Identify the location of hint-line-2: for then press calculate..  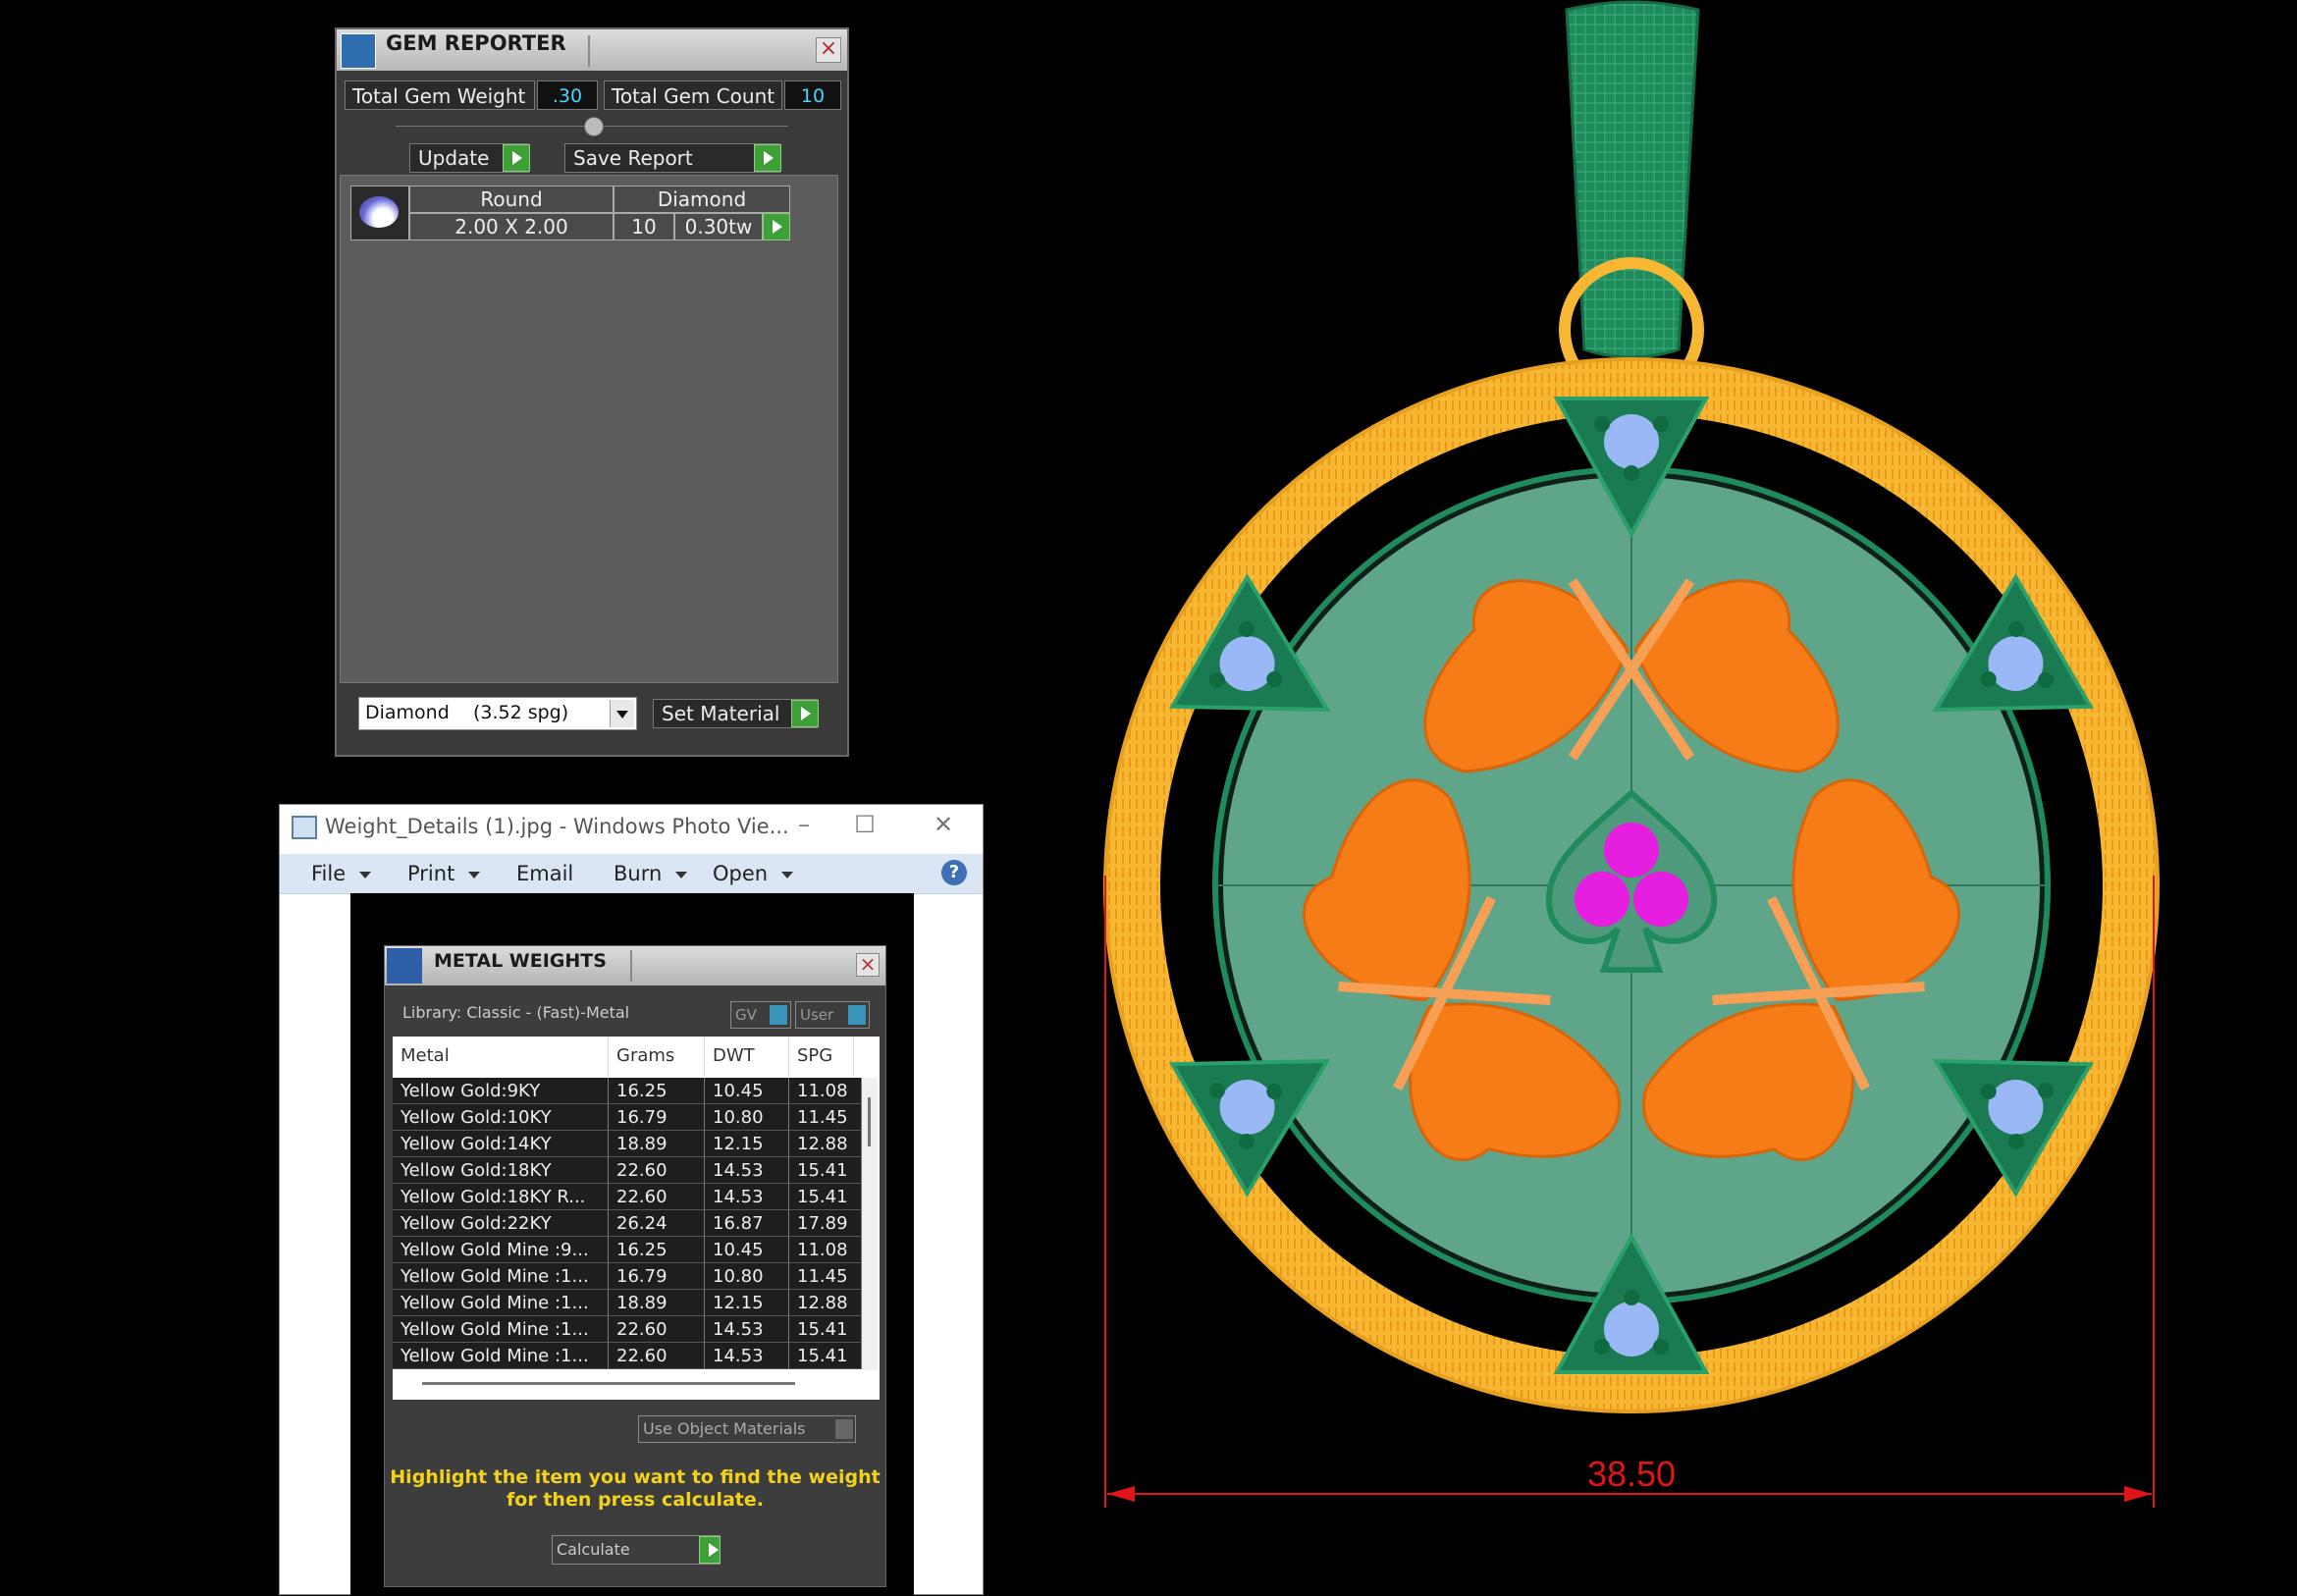
(635, 1500).